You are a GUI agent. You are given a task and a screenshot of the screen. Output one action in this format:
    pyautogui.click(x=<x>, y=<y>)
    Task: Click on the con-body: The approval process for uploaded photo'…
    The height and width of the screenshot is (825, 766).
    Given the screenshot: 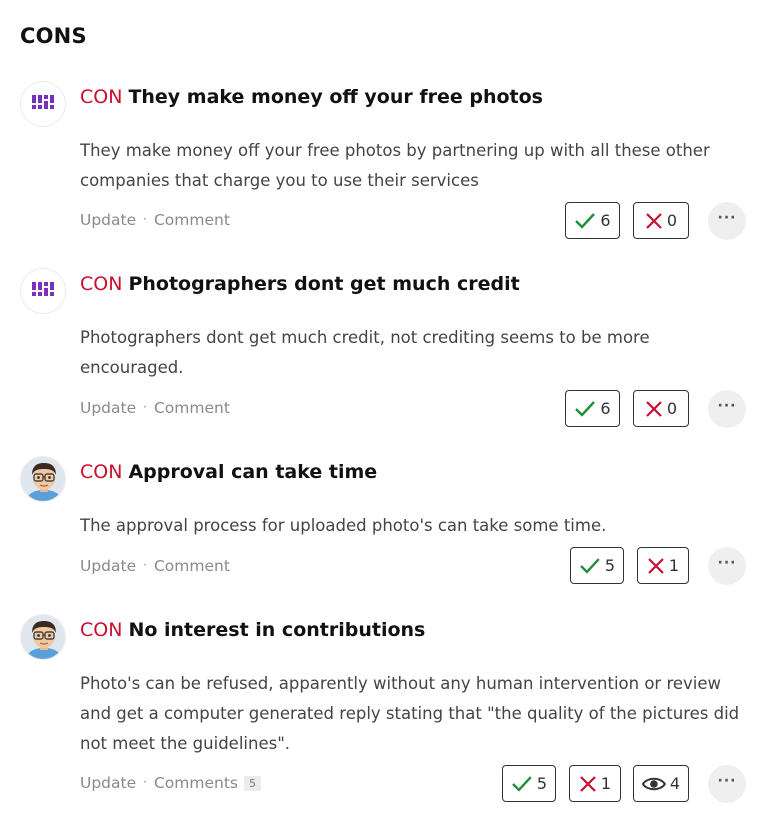 What is the action you would take?
    pyautogui.click(x=343, y=525)
    